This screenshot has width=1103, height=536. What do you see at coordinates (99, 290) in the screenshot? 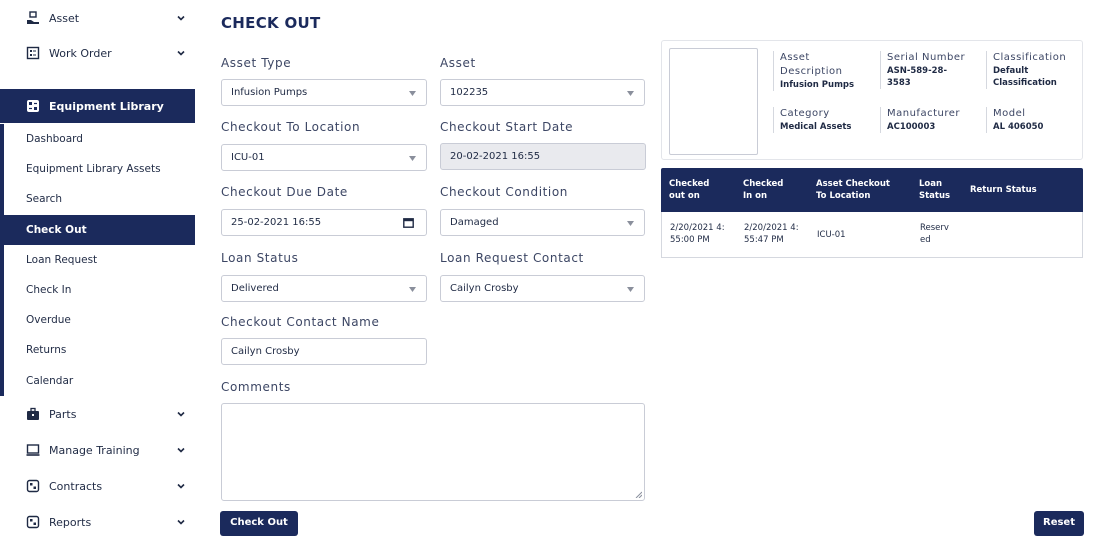
I see `sidebar-item-check-in: Check In` at bounding box center [99, 290].